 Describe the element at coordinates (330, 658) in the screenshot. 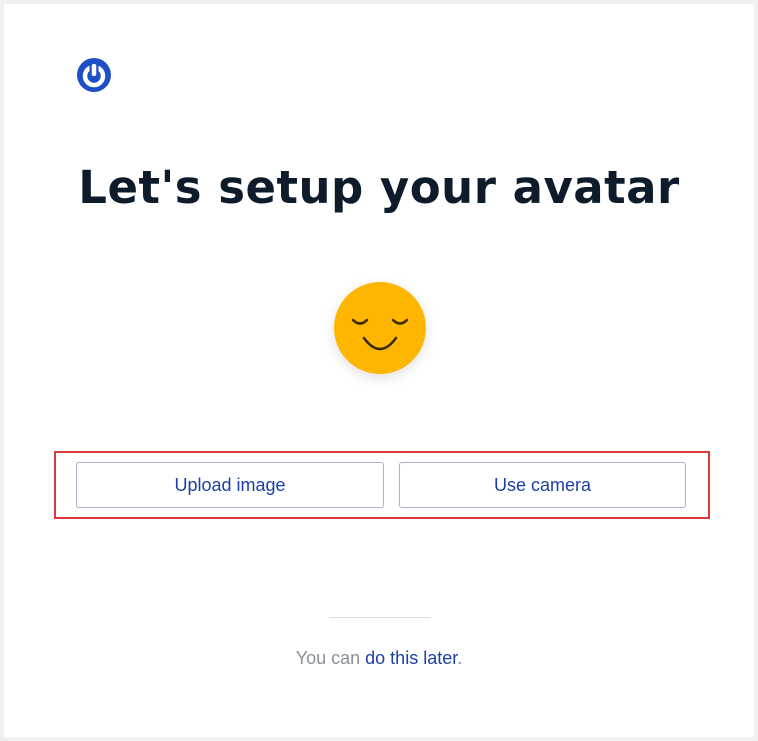

I see `skip-prefix: You can` at that location.